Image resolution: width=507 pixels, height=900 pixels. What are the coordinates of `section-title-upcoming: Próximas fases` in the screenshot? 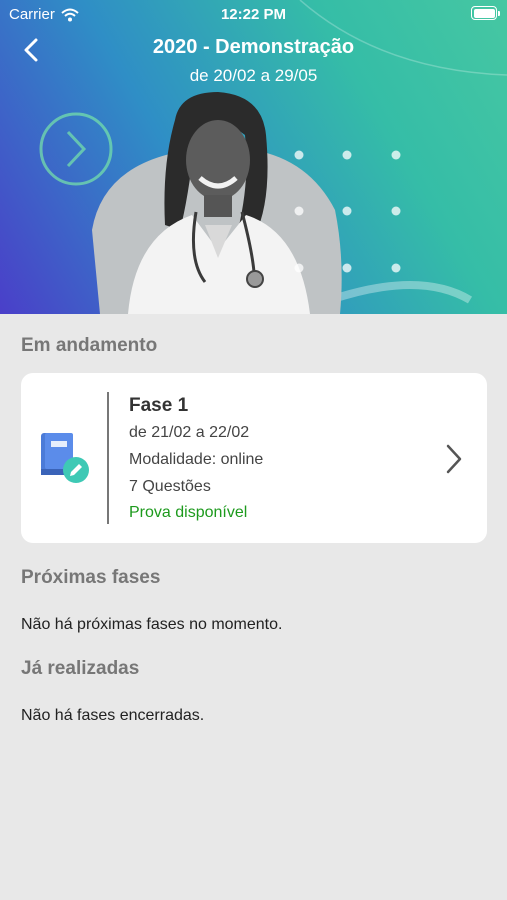 It's located at (91, 577).